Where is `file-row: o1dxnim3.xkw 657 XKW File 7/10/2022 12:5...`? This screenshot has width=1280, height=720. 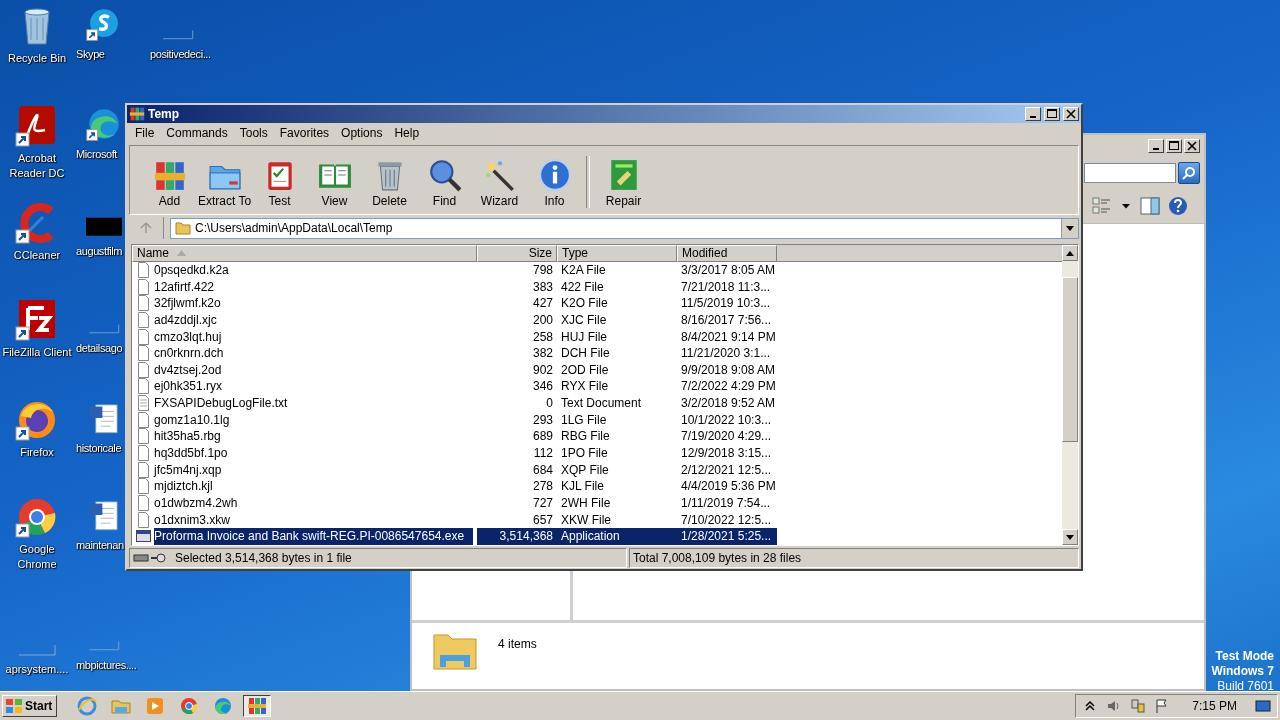 file-row: o1dxnim3.xkw 657 XKW File 7/10/2022 12:5... is located at coordinates (597, 519).